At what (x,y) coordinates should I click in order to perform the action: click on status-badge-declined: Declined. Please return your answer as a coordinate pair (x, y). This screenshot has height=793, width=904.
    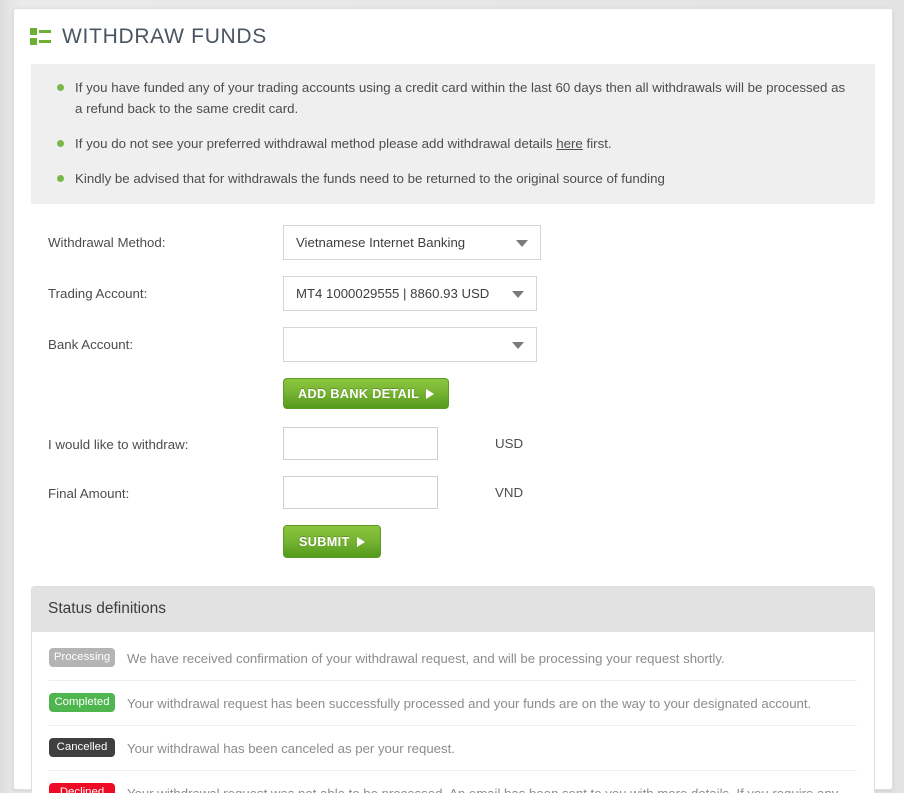
    Looking at the image, I should click on (82, 788).